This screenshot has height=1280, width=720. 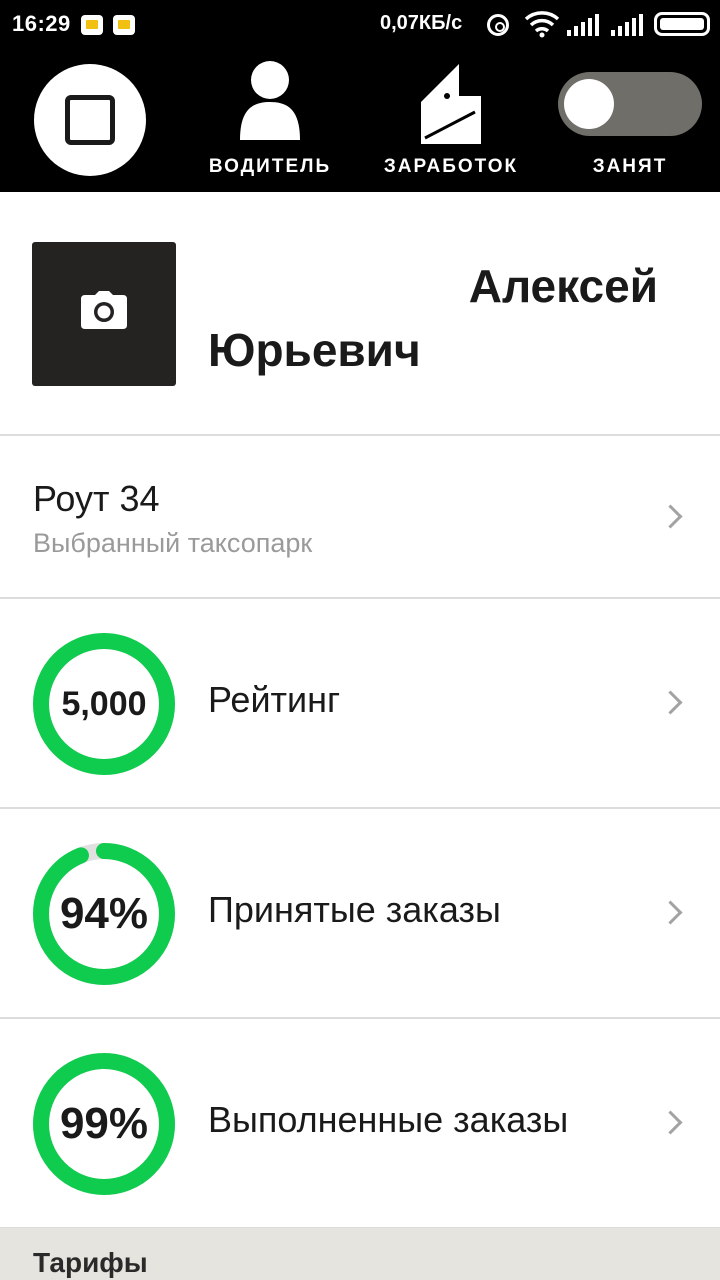 What do you see at coordinates (388, 1119) in the screenshot?
I see `completed-orders-label: Выполненные заказы` at bounding box center [388, 1119].